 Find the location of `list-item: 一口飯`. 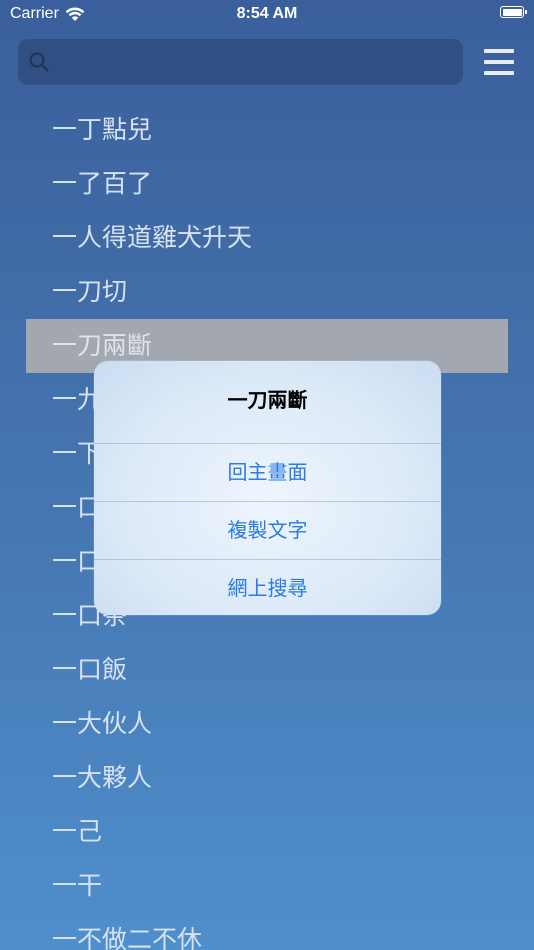

list-item: 一口飯 is located at coordinates (267, 670).